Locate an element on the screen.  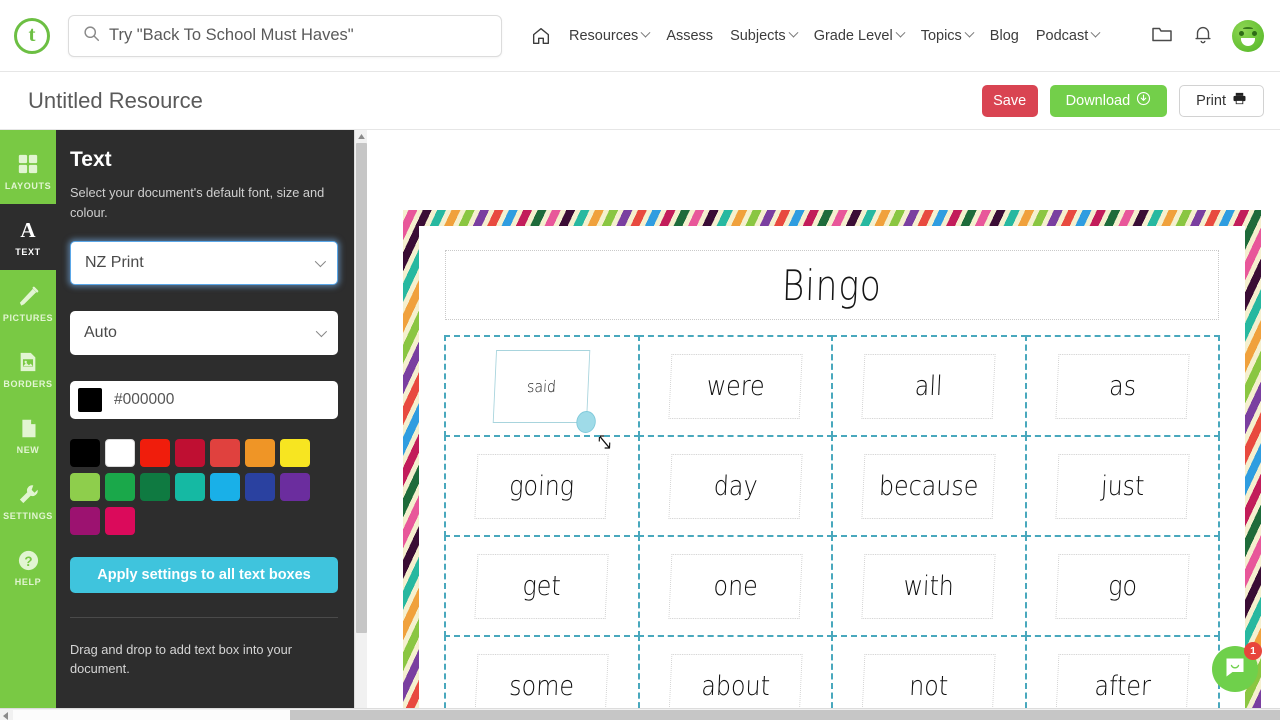
word-text-box: get is located at coordinates (542, 586).